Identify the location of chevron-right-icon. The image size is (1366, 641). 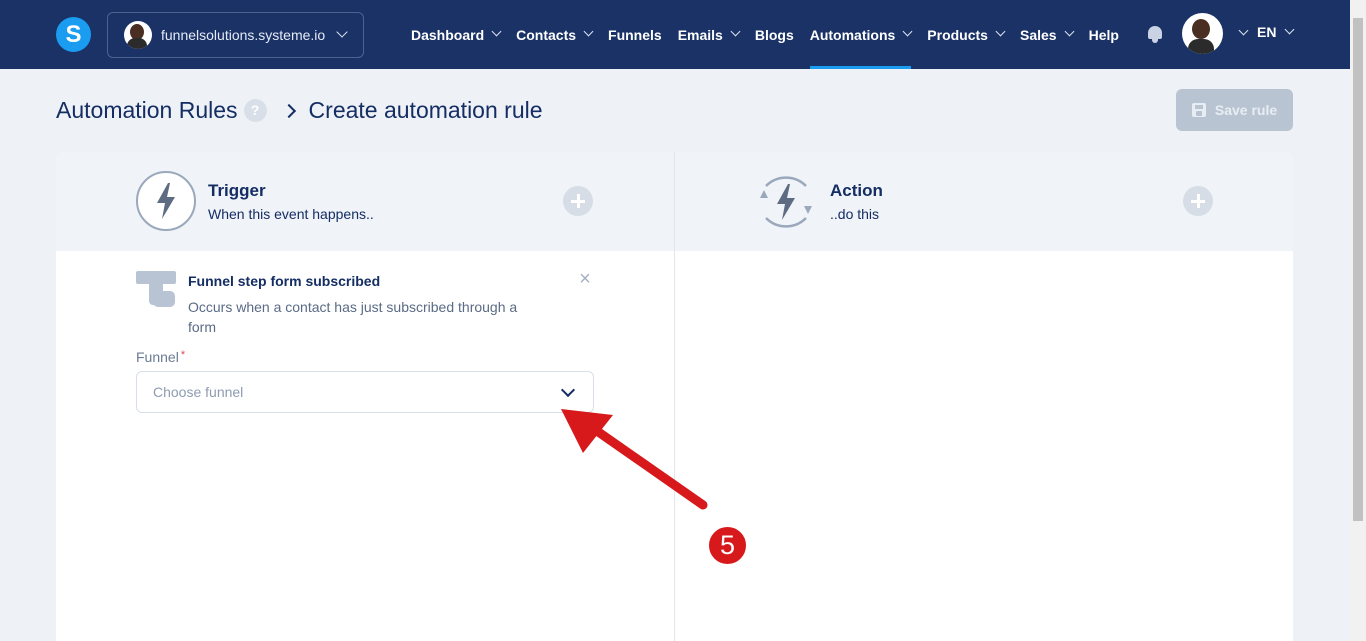
(288, 110).